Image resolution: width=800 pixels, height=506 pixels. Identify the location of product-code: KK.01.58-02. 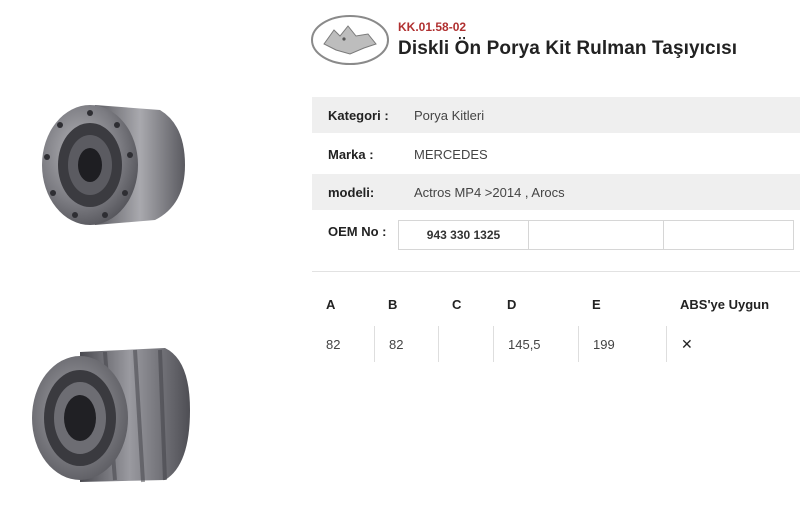
(432, 27).